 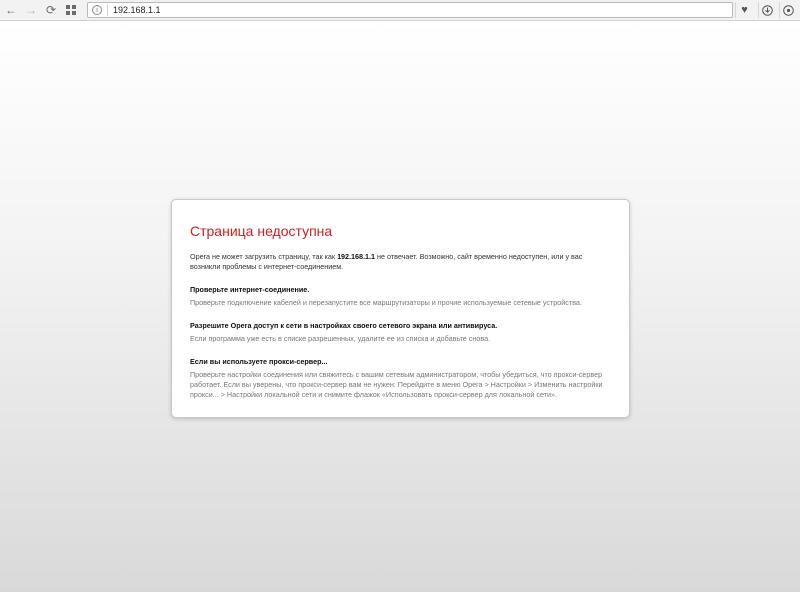 I want to click on settings-button, so click(x=788, y=10).